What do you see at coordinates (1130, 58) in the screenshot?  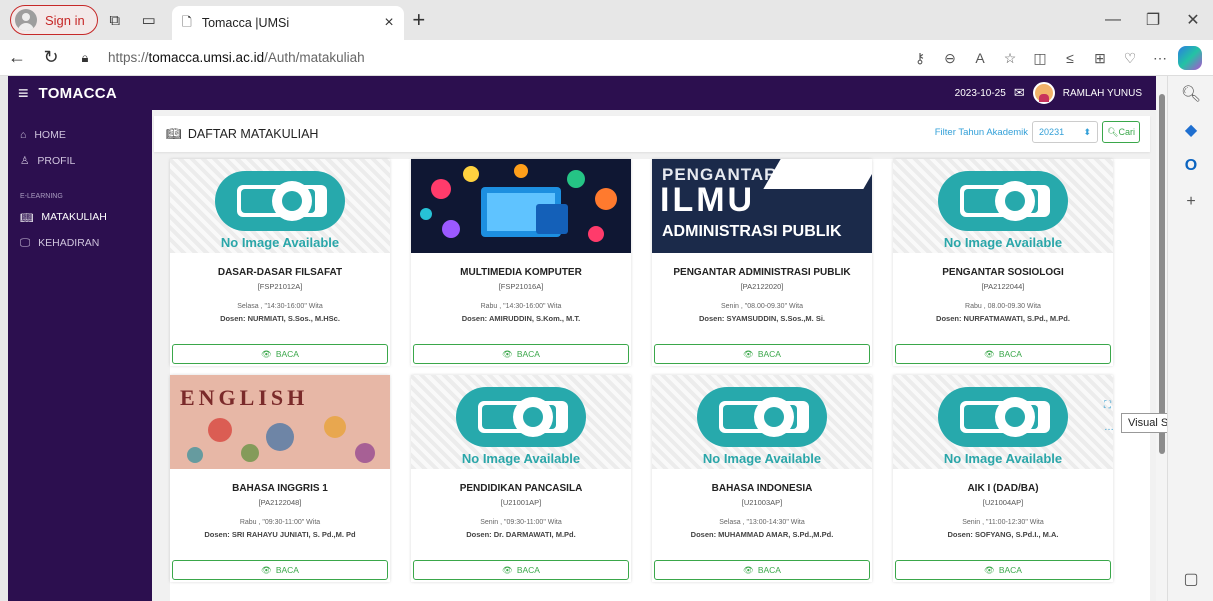 I see `browser-essentials-icon: ♡` at bounding box center [1130, 58].